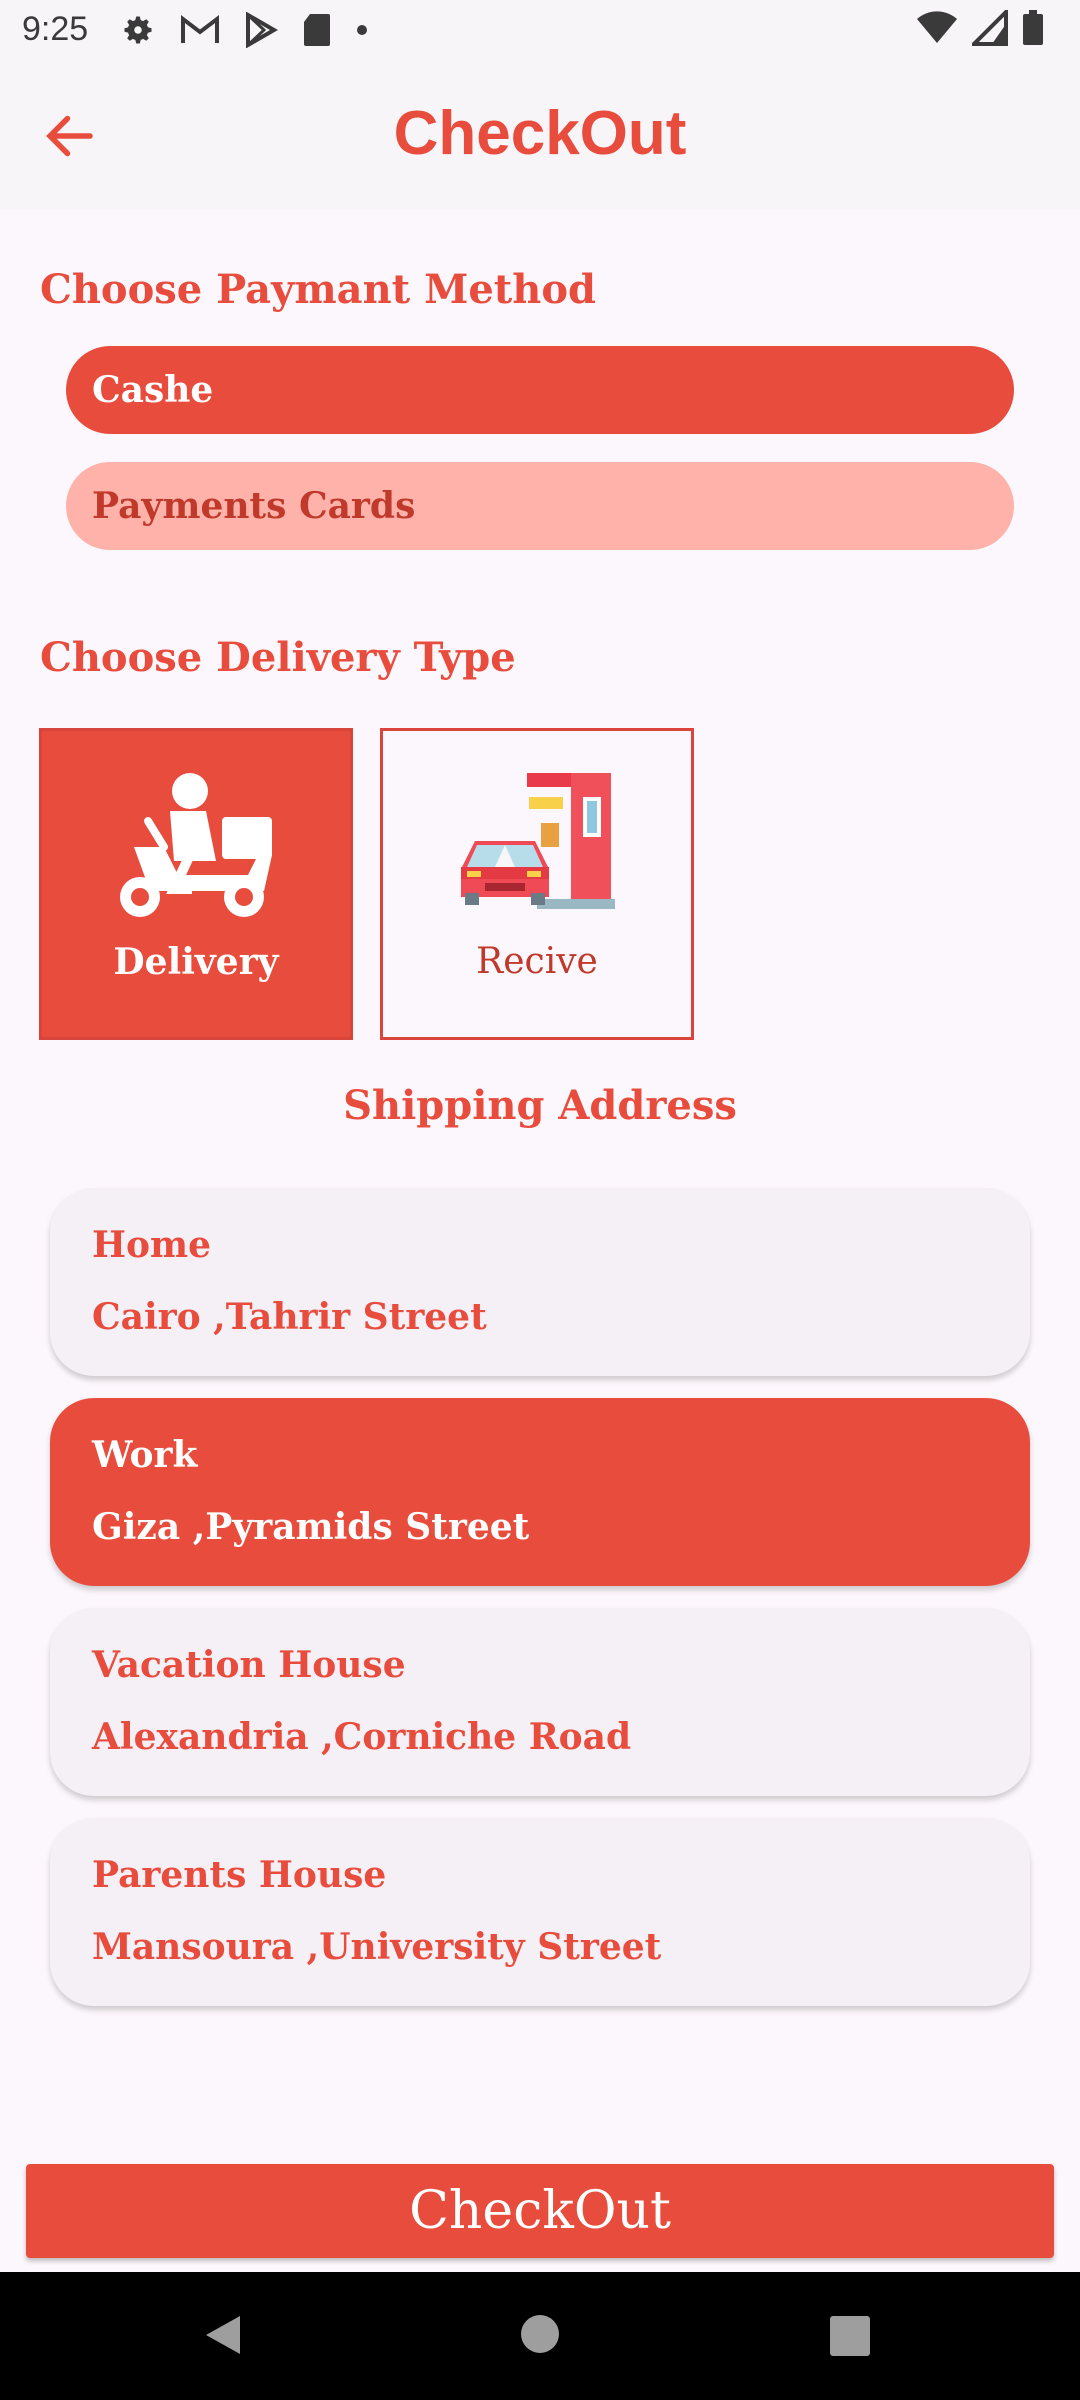 The image size is (1080, 2400). I want to click on page-title: CheckOut, so click(540, 133).